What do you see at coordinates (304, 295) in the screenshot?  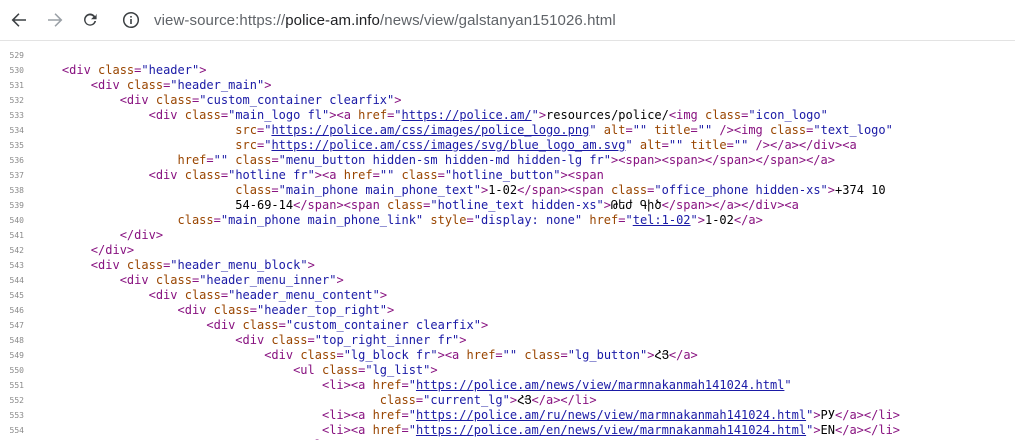 I see `code-token: "header_menu_content"` at bounding box center [304, 295].